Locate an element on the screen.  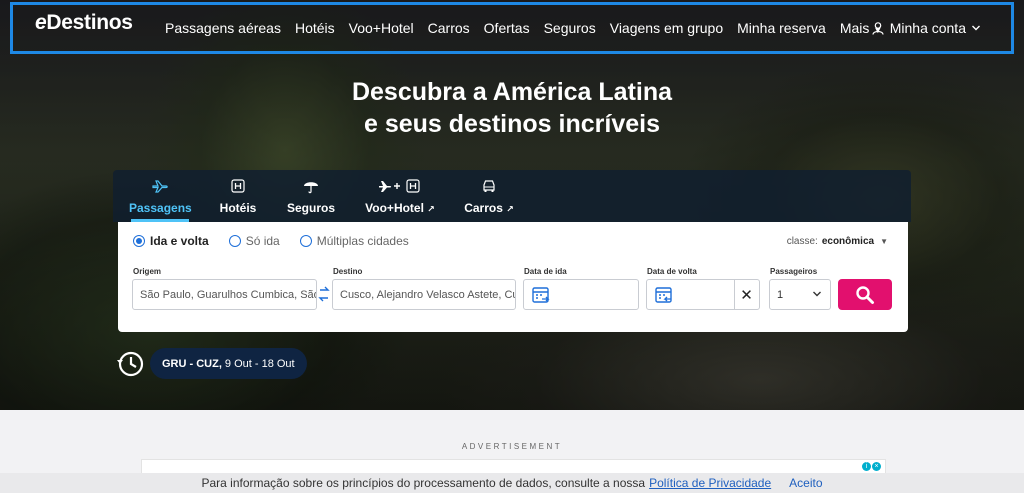
hotel-icon is located at coordinates (238, 186).